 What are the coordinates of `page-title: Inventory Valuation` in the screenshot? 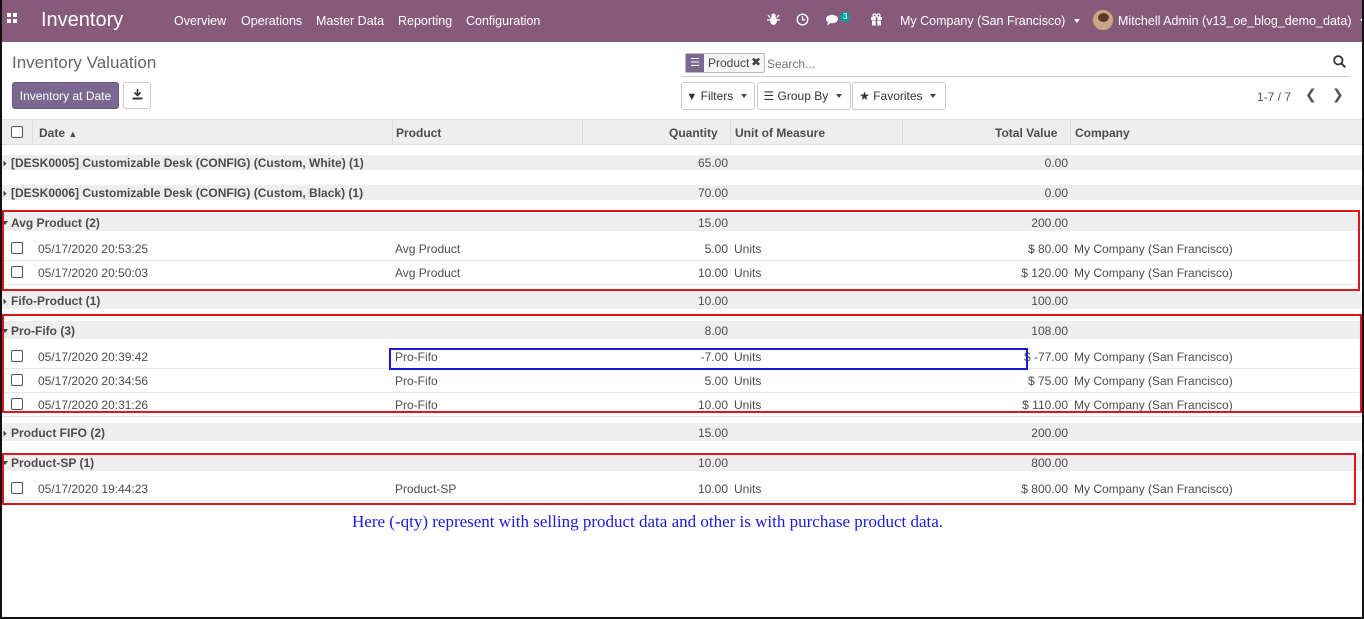 It's located at (84, 62).